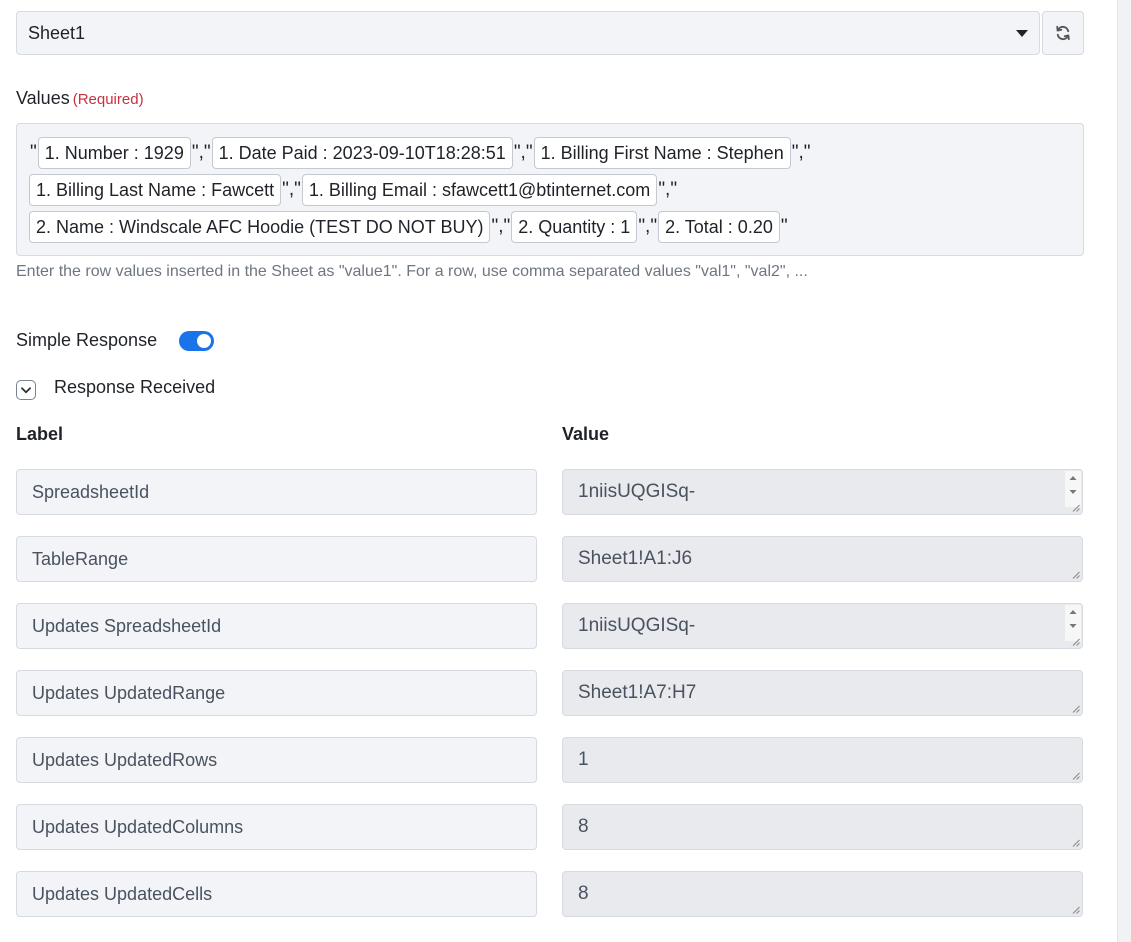 The image size is (1131, 942). I want to click on field-token-chip: 1. Billing First Name : Stephen, so click(662, 153).